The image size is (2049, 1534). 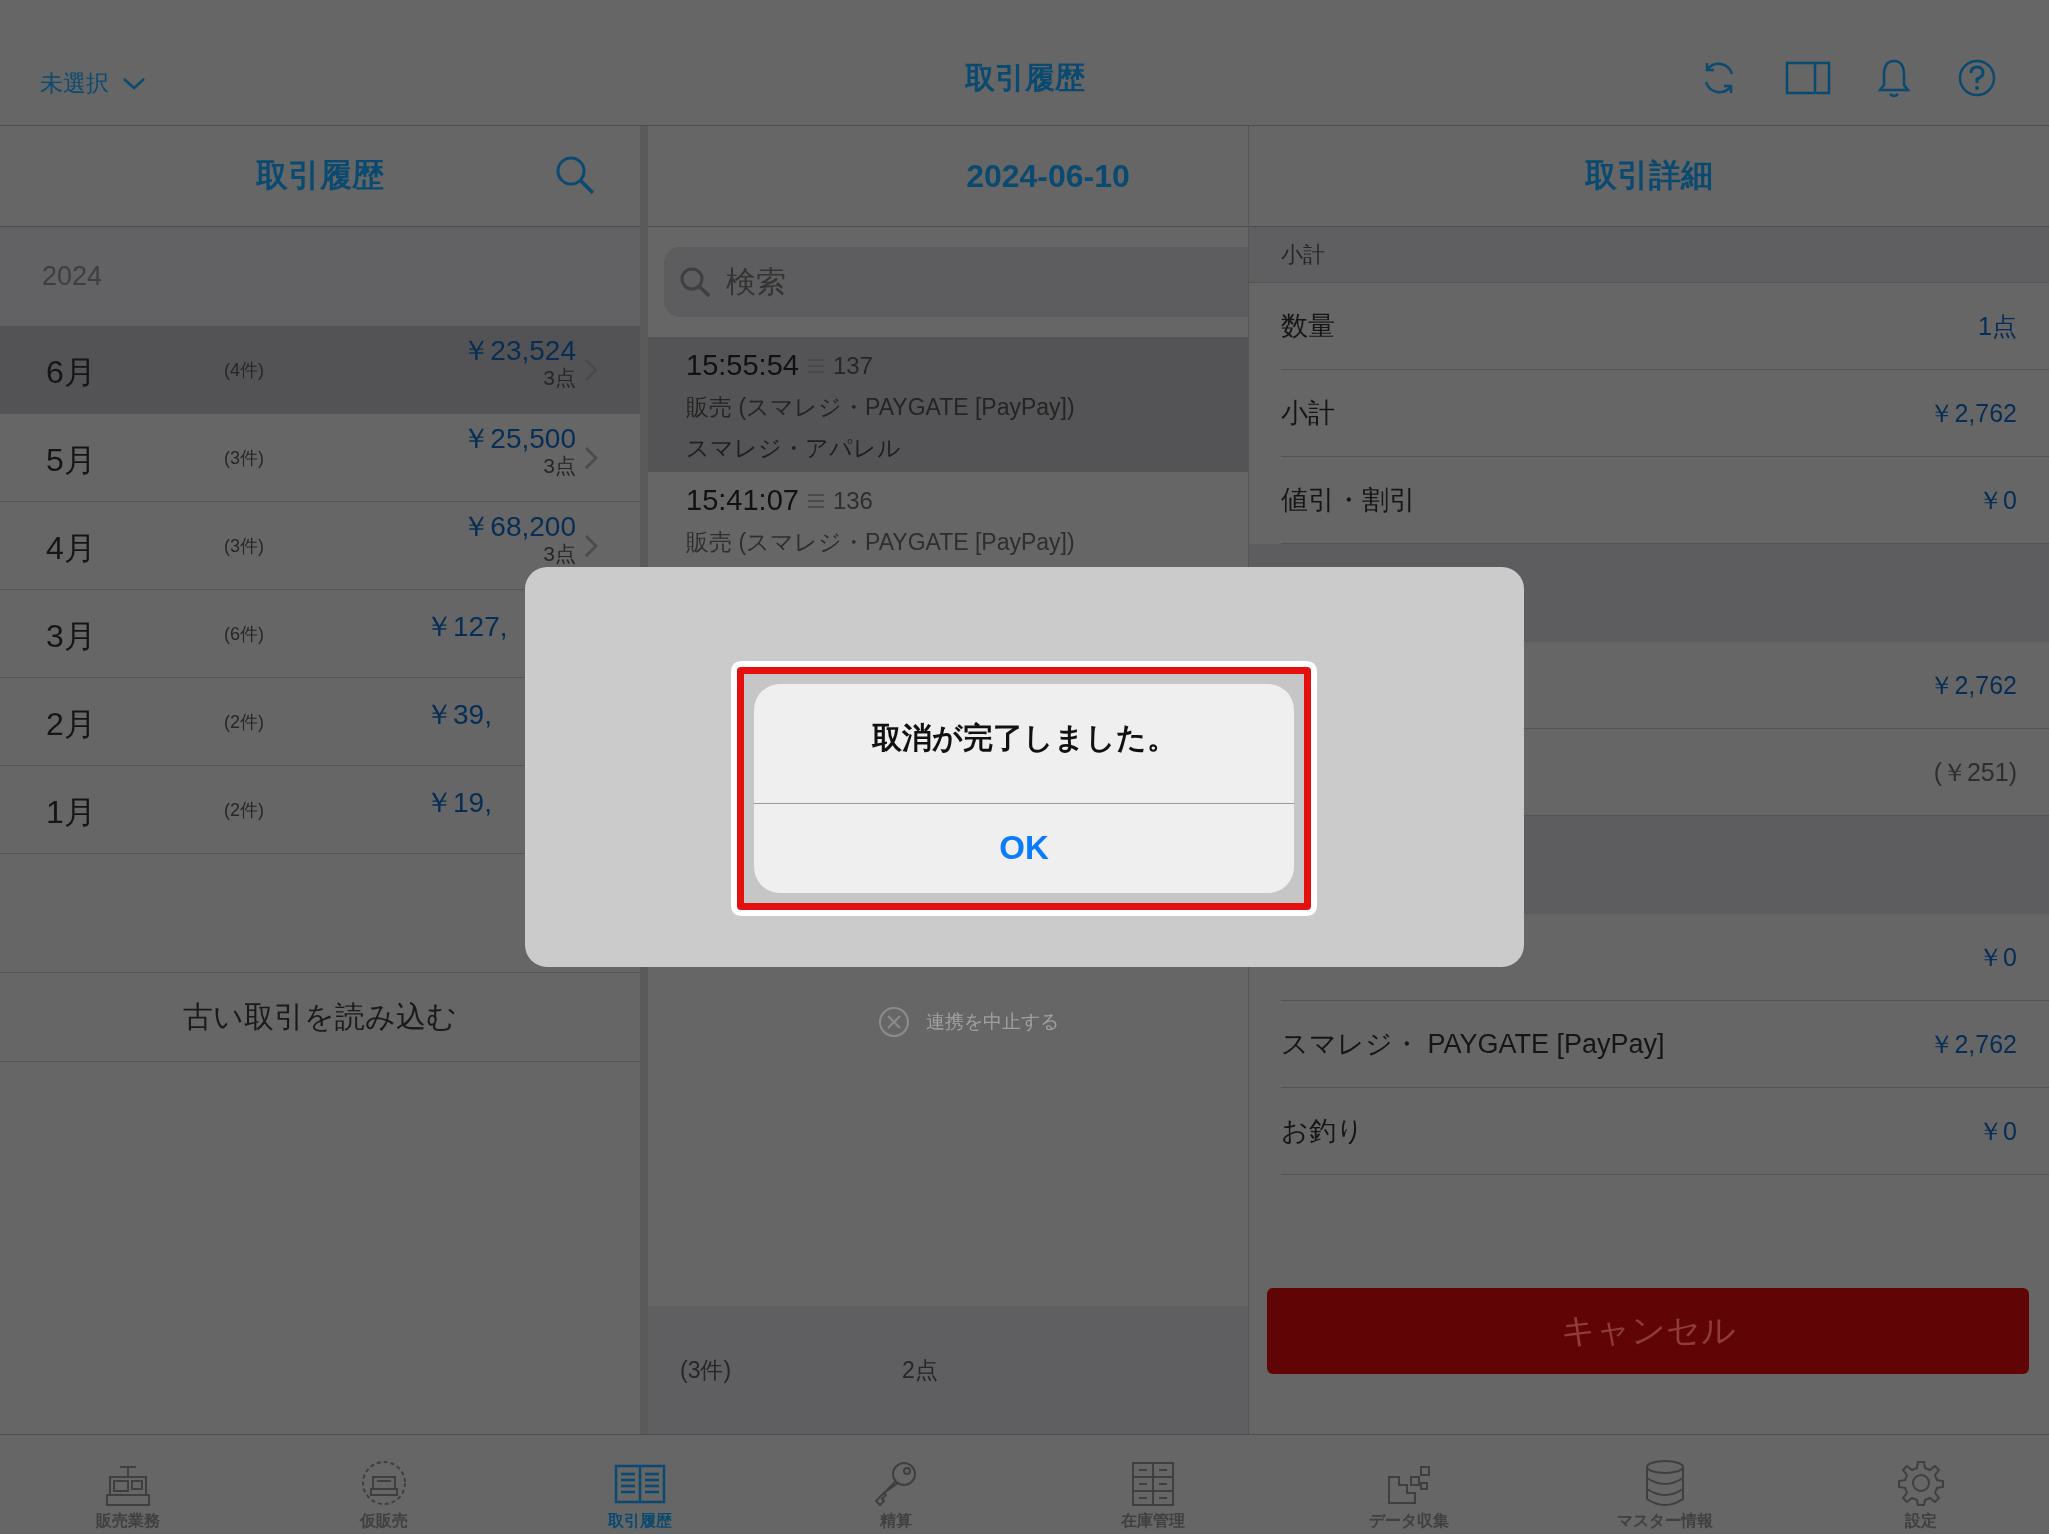 What do you see at coordinates (948, 519) in the screenshot?
I see `transaction-row: 15:41:07 136 販売 (スマレジ・PAYGATE [PayPay])` at bounding box center [948, 519].